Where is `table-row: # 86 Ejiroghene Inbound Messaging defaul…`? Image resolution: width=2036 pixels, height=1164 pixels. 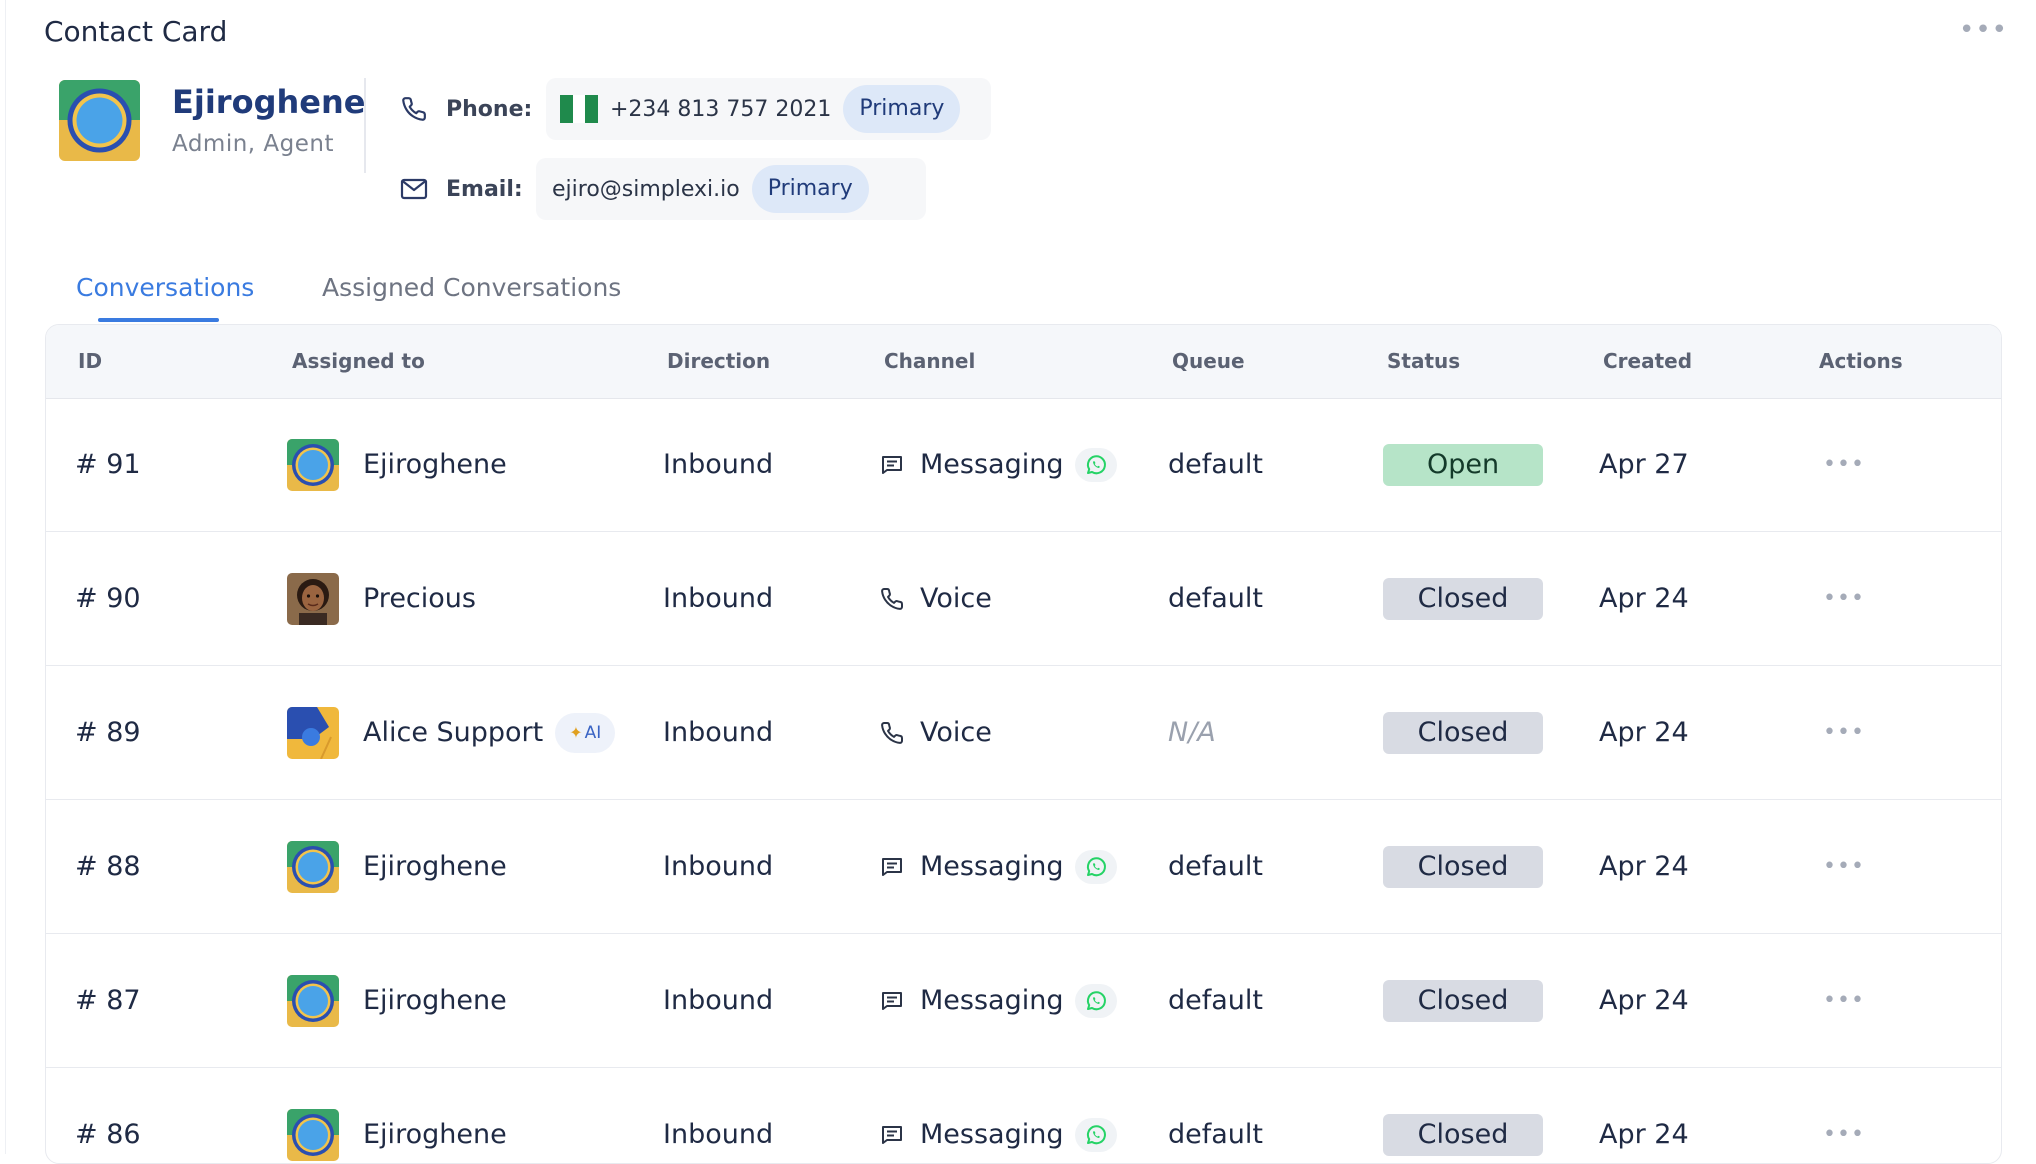 table-row: # 86 Ejiroghene Inbound Messaging defaul… is located at coordinates (1023, 1115).